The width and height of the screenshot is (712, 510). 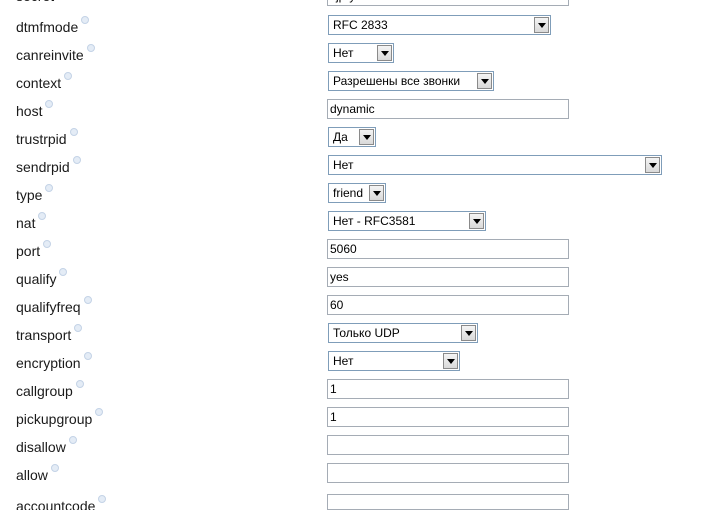 What do you see at coordinates (54, 361) in the screenshot?
I see `label-encryption: encryption` at bounding box center [54, 361].